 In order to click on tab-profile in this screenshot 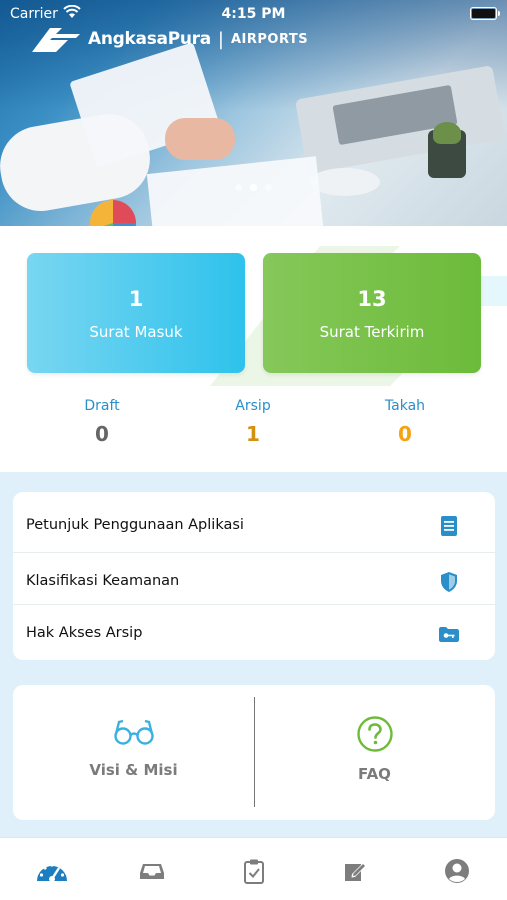, I will do `click(457, 871)`.